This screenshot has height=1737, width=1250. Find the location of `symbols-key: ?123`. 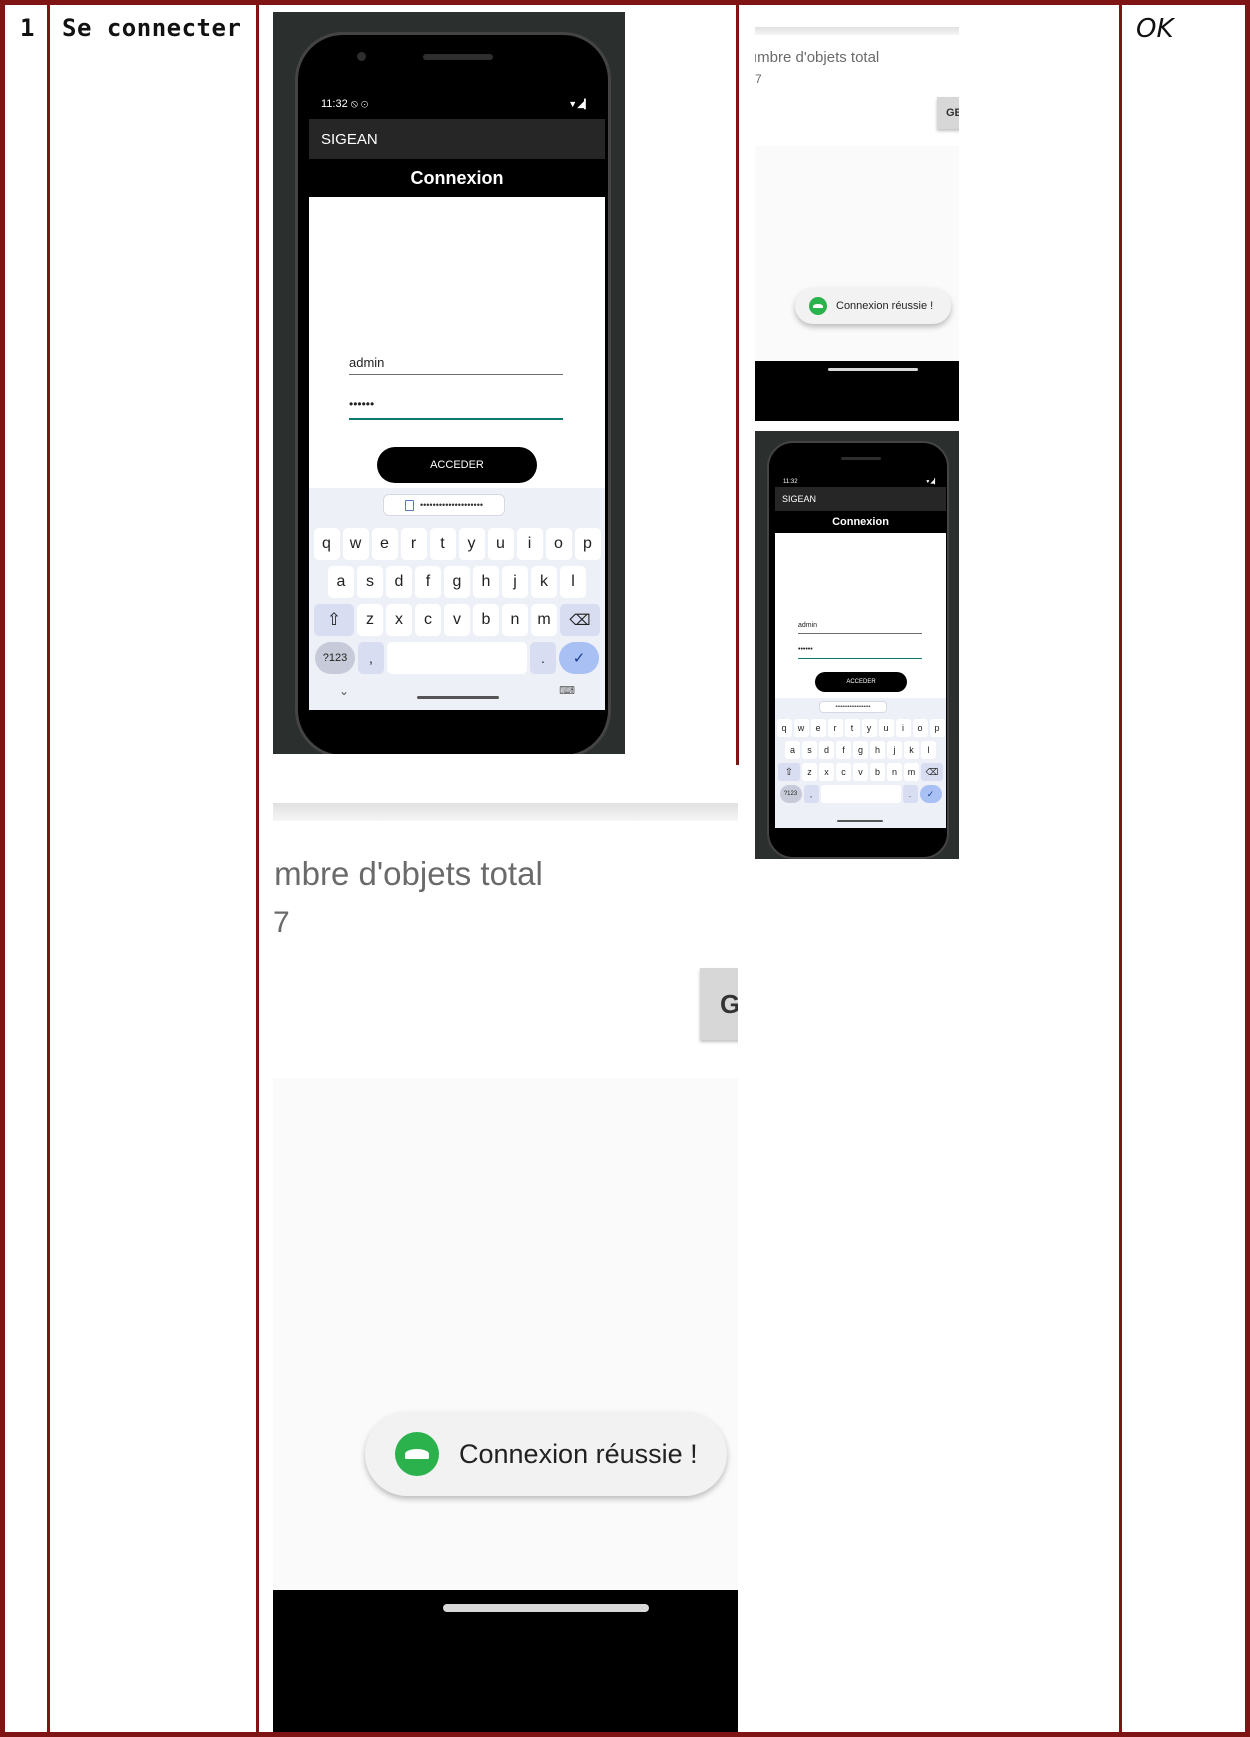

symbols-key: ?123 is located at coordinates (335, 658).